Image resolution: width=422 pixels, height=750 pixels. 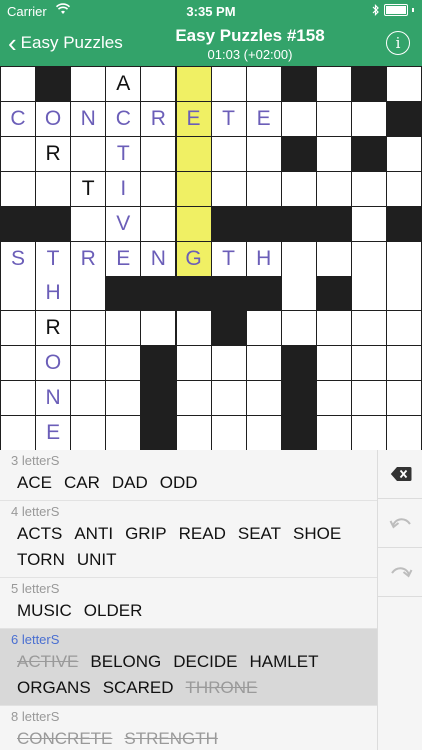 What do you see at coordinates (188, 603) in the screenshot?
I see `word-group: 5 letterS MUSIC OLDER` at bounding box center [188, 603].